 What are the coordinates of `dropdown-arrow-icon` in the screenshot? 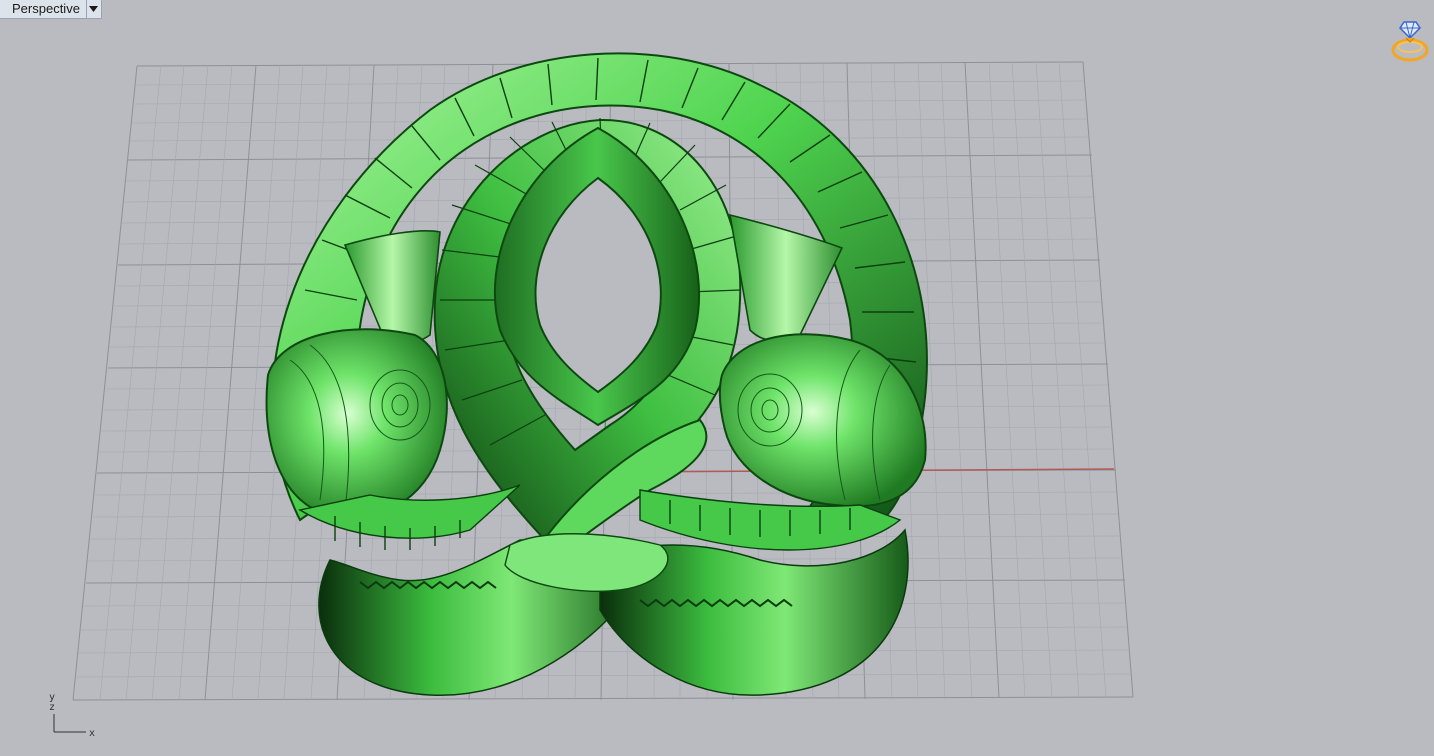 It's located at (94, 9).